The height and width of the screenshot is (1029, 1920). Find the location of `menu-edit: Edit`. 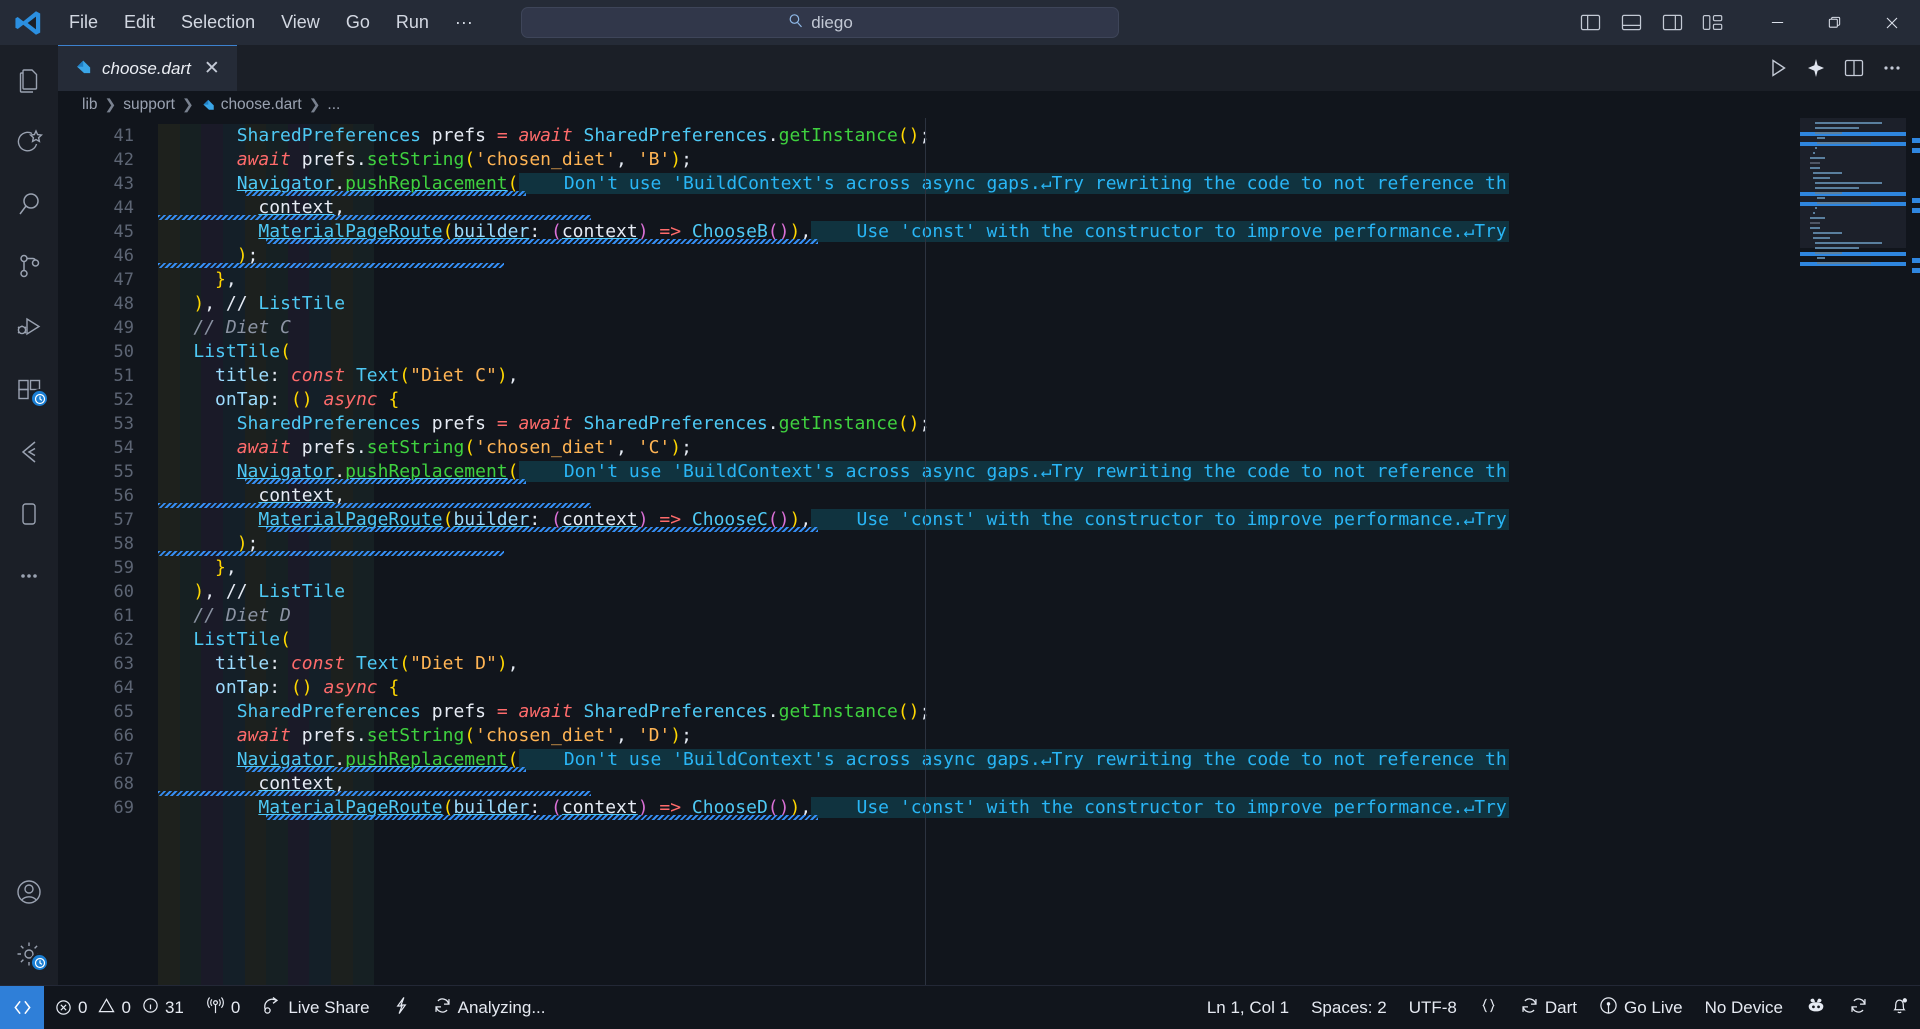

menu-edit: Edit is located at coordinates (139, 22).